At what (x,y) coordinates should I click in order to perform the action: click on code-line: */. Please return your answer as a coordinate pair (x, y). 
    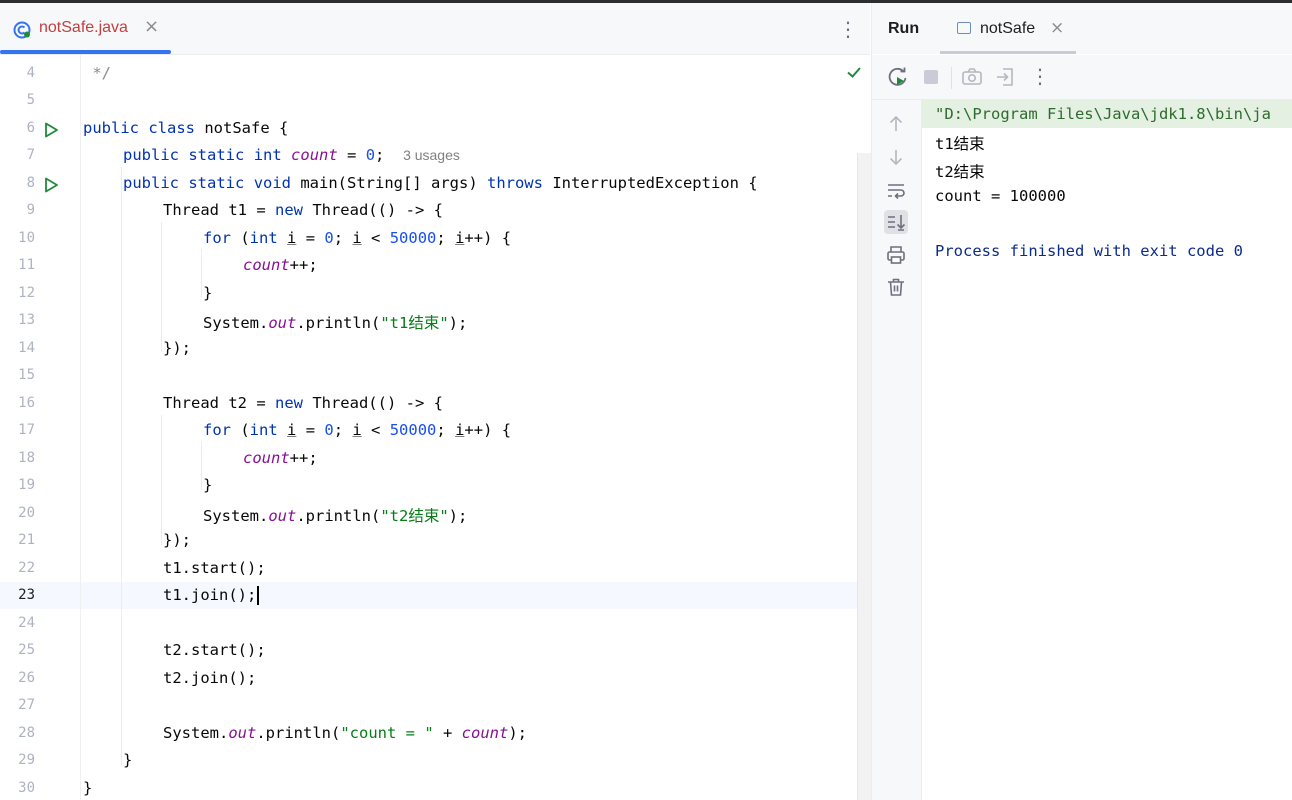
    Looking at the image, I should click on (97, 73).